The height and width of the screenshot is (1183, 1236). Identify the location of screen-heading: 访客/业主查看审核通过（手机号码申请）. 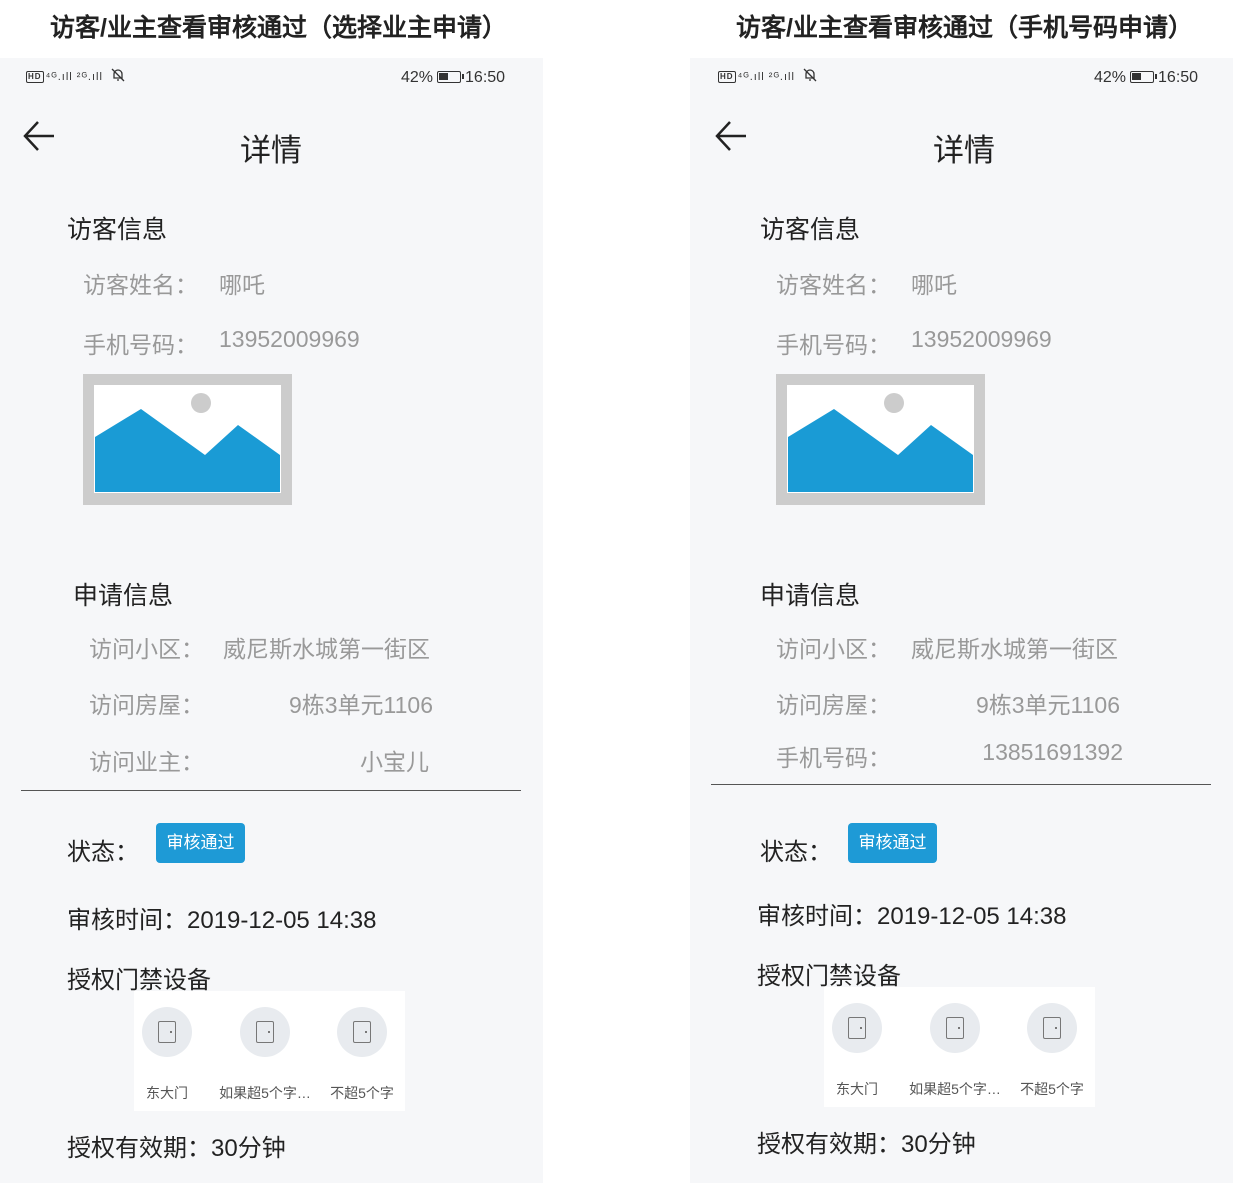
(964, 28).